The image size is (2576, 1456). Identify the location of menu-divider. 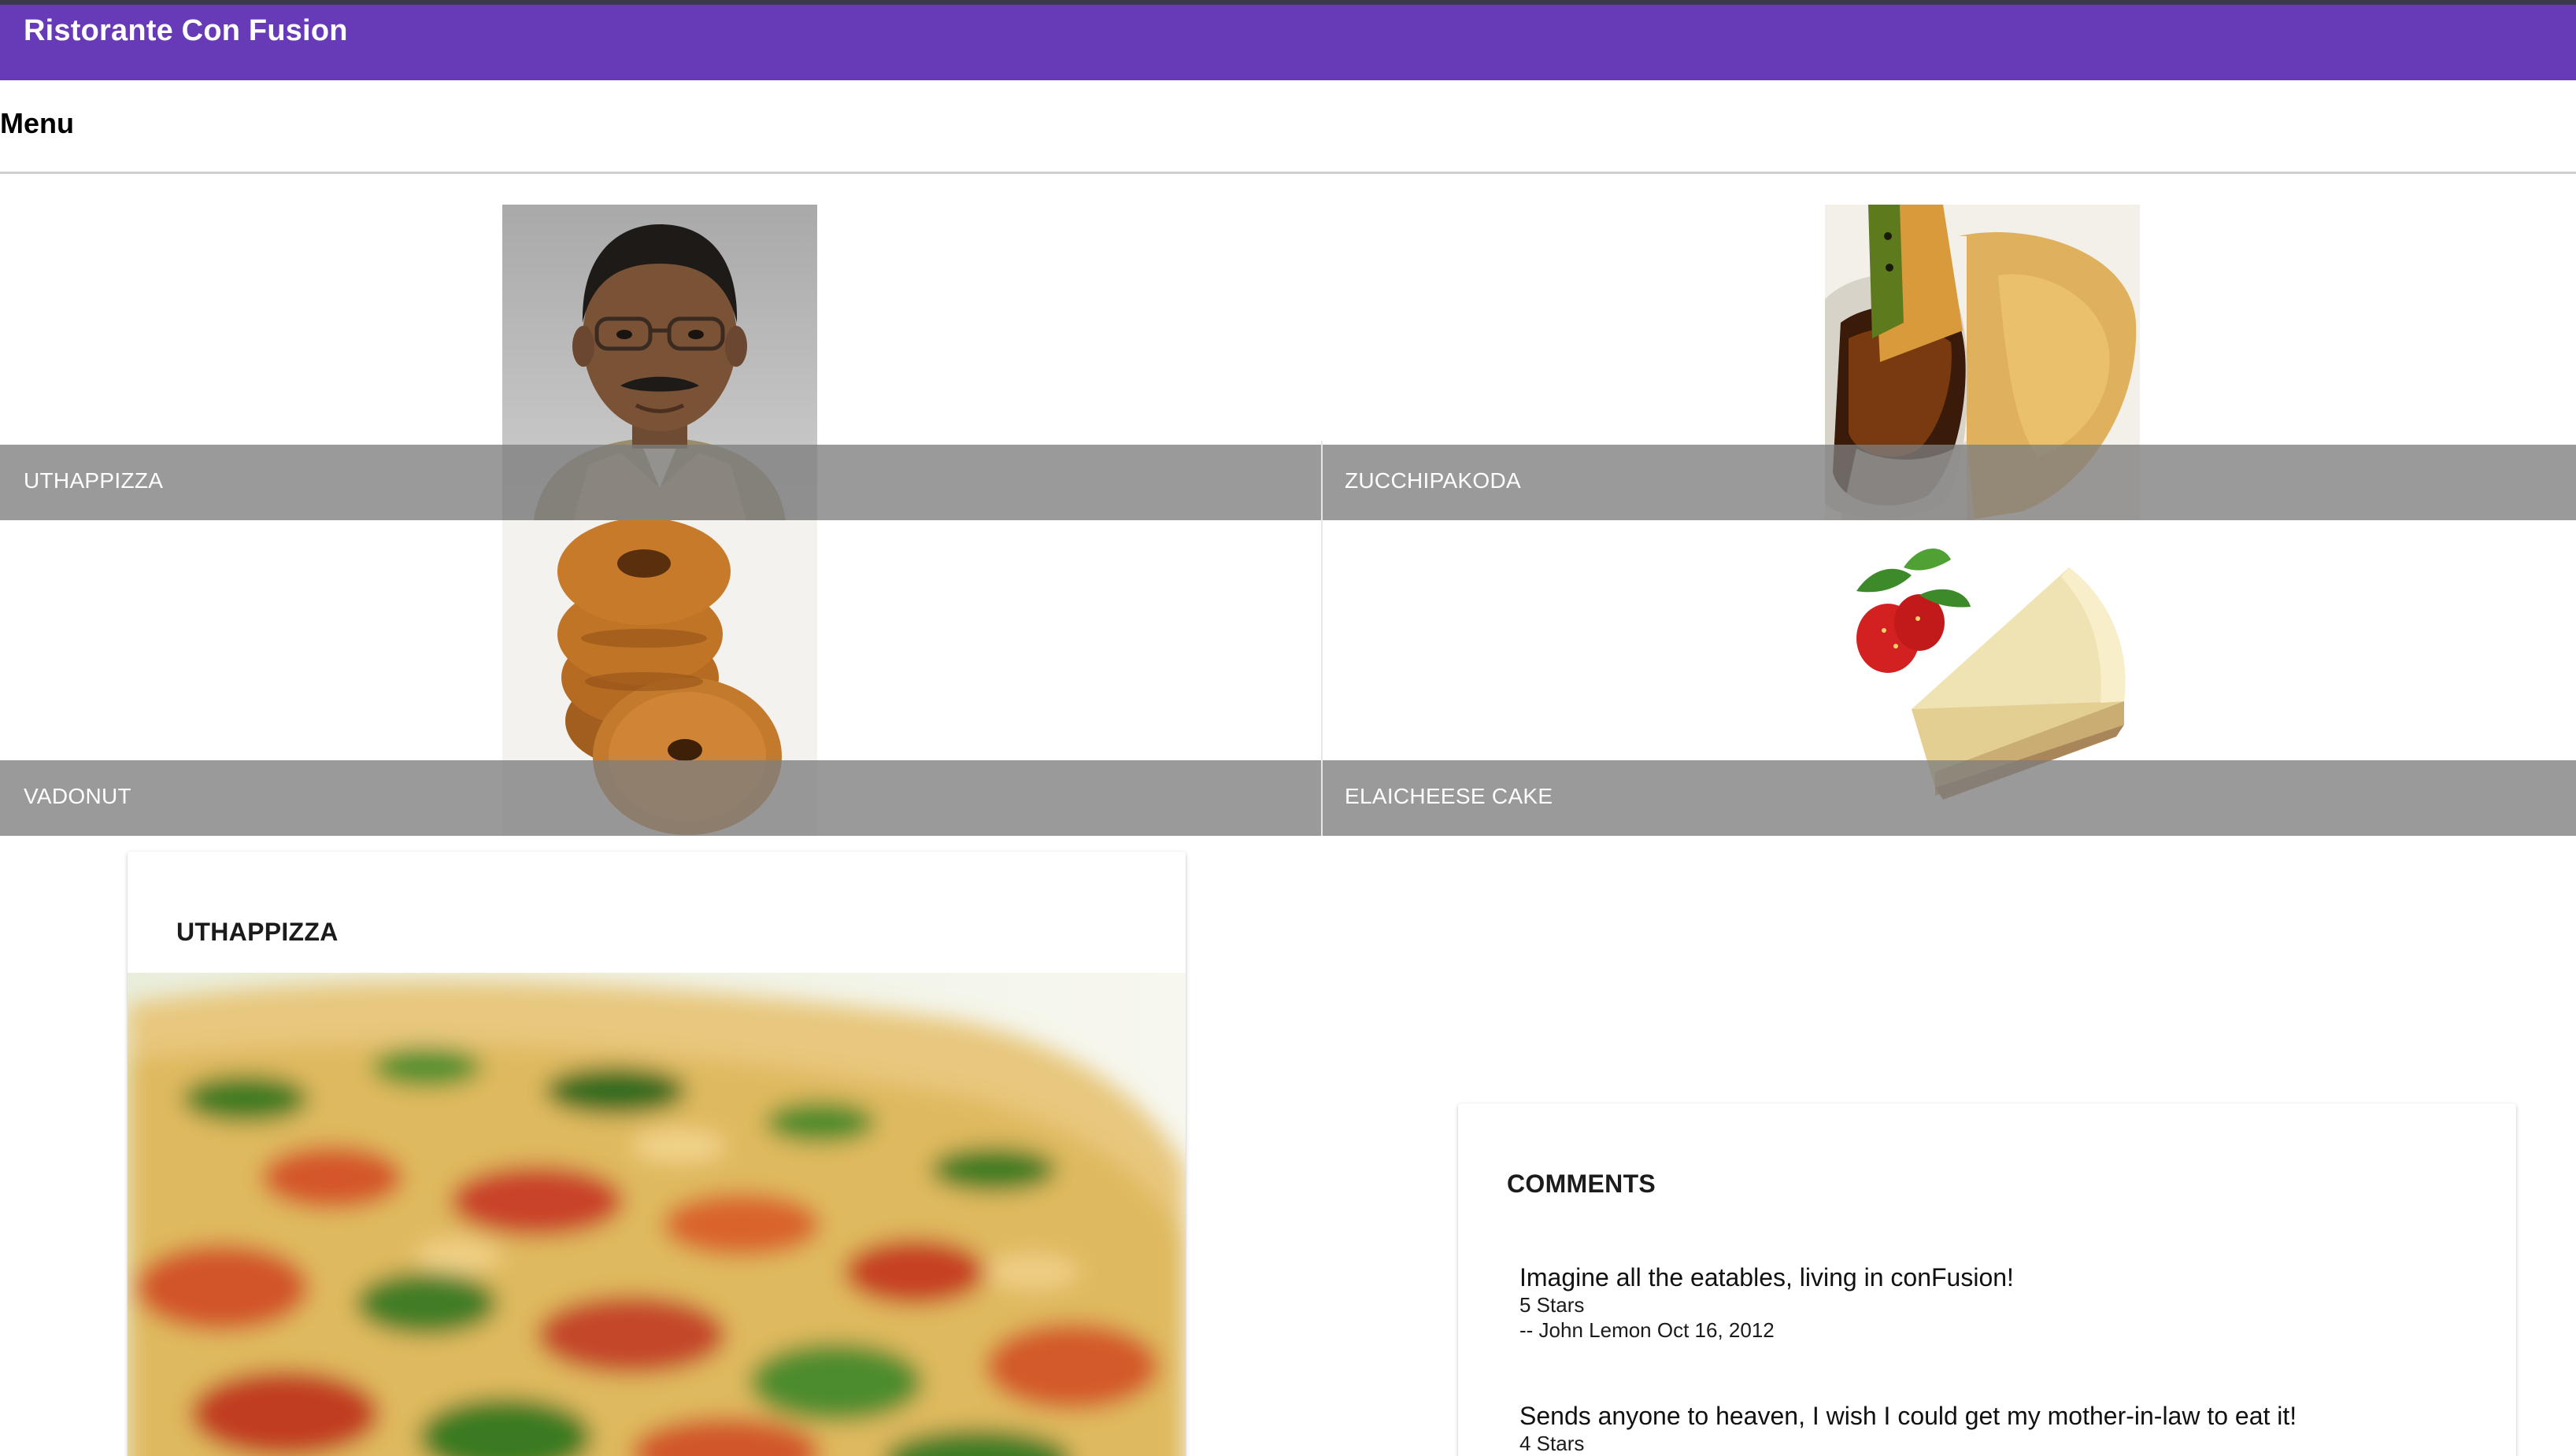
(1288, 173).